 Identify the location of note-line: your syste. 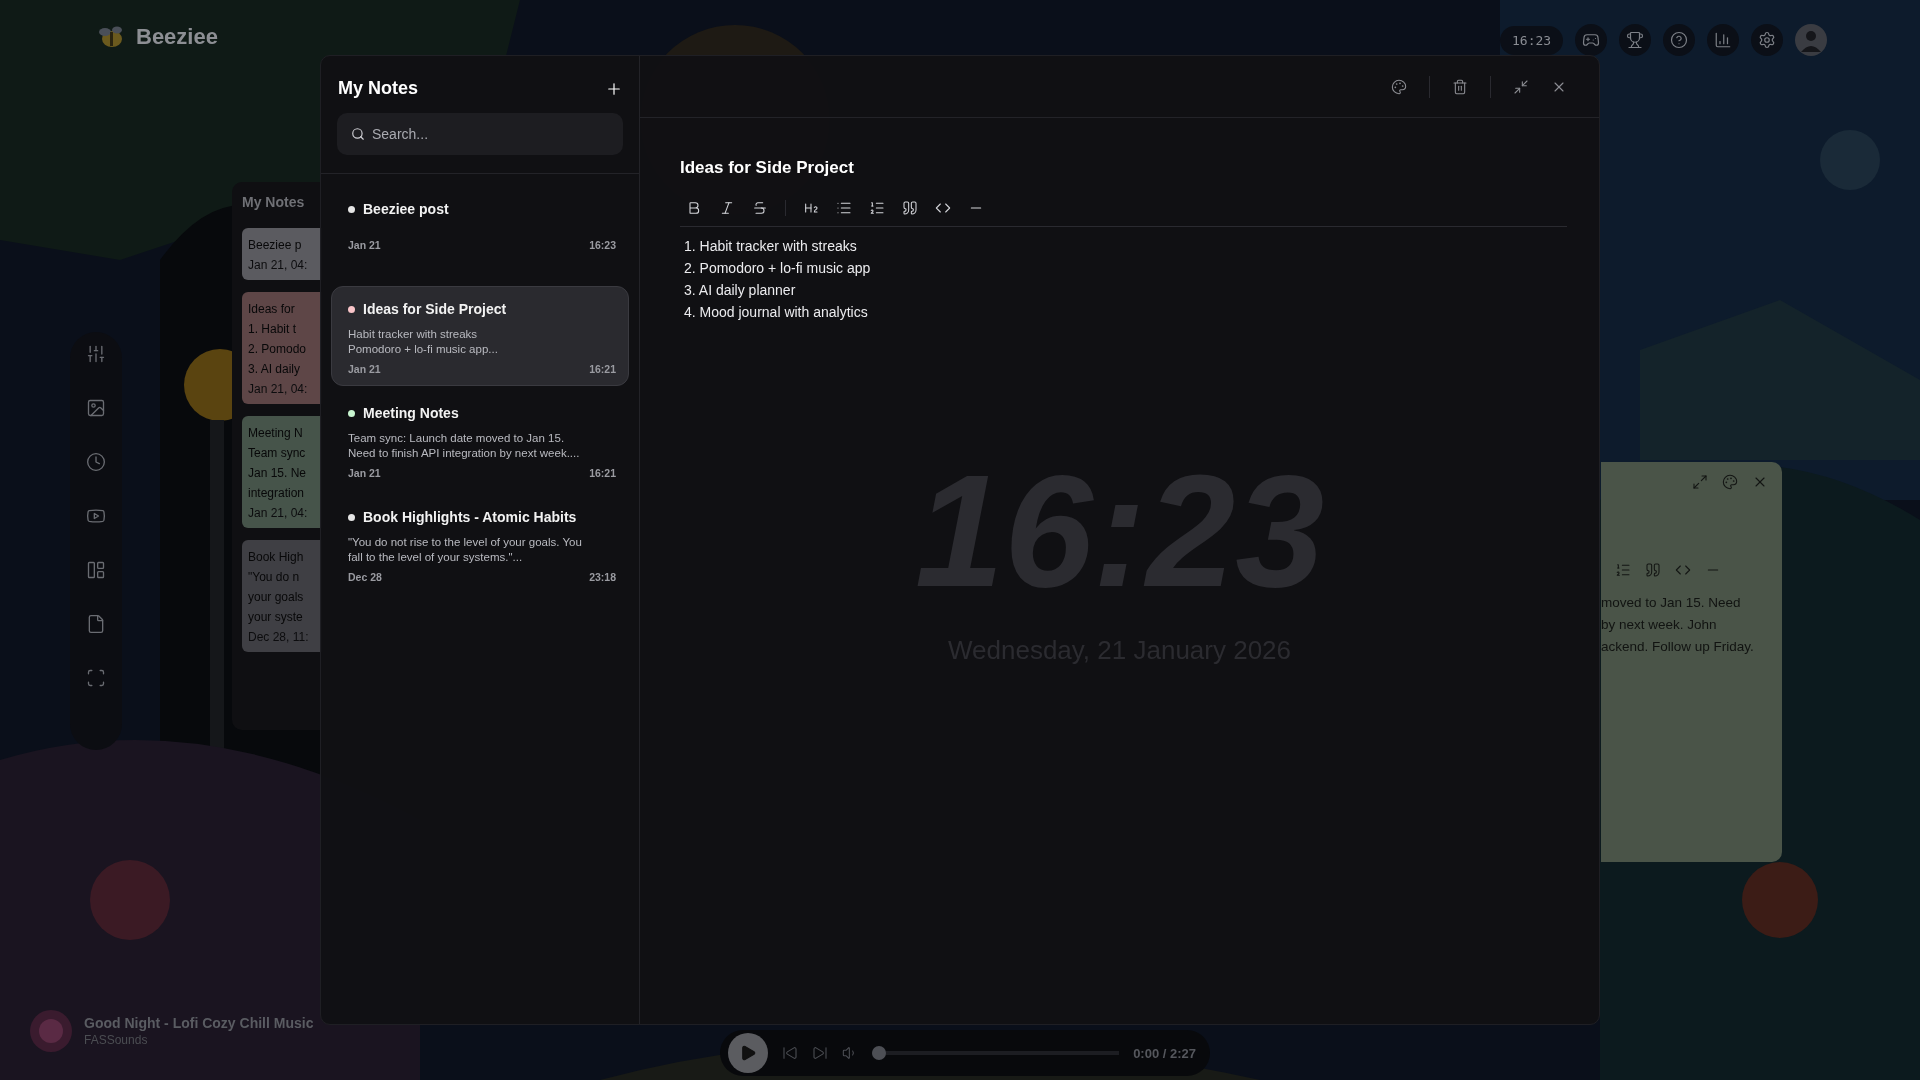
(276, 617).